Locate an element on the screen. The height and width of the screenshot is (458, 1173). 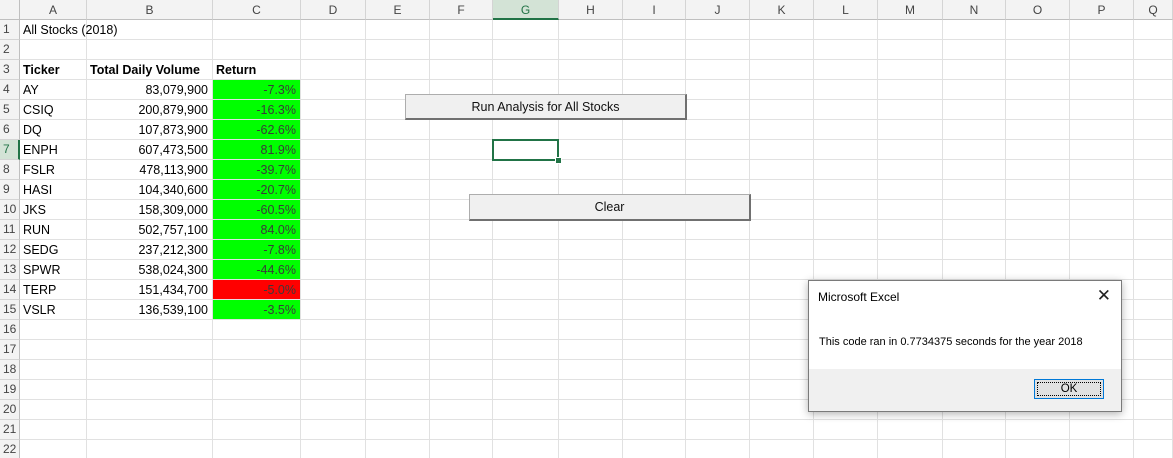
select-all-corner is located at coordinates (10, 10).